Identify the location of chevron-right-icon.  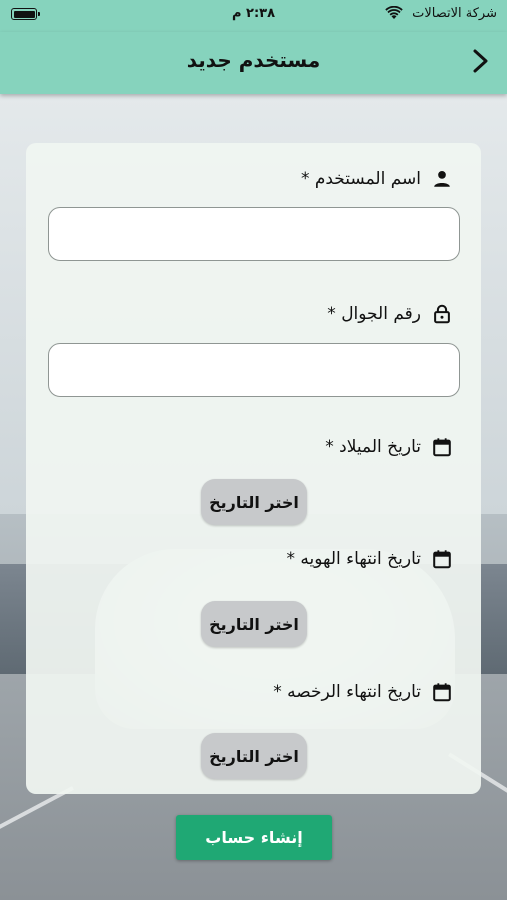
(480, 61).